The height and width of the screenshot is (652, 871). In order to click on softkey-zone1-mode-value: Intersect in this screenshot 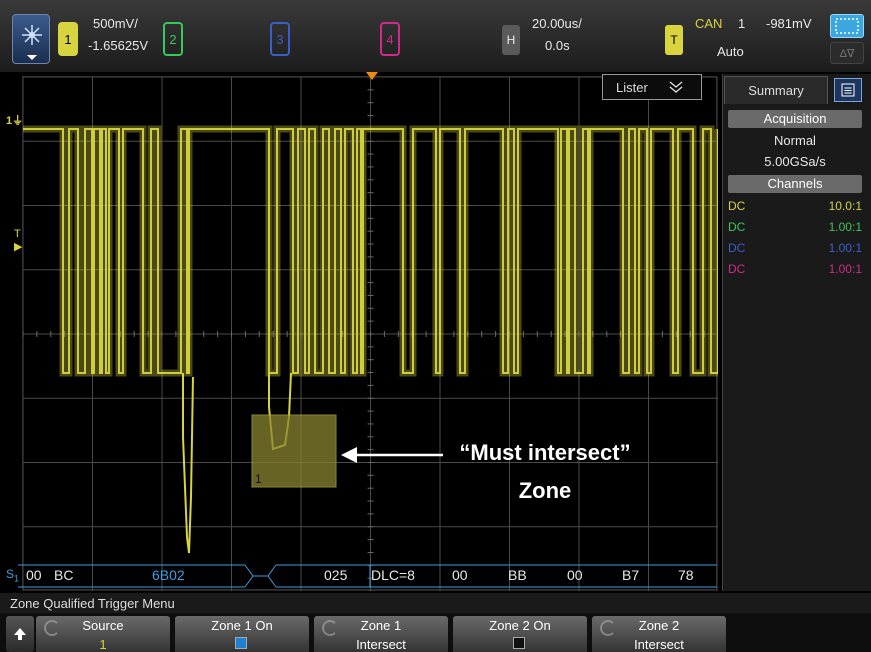, I will do `click(381, 644)`.